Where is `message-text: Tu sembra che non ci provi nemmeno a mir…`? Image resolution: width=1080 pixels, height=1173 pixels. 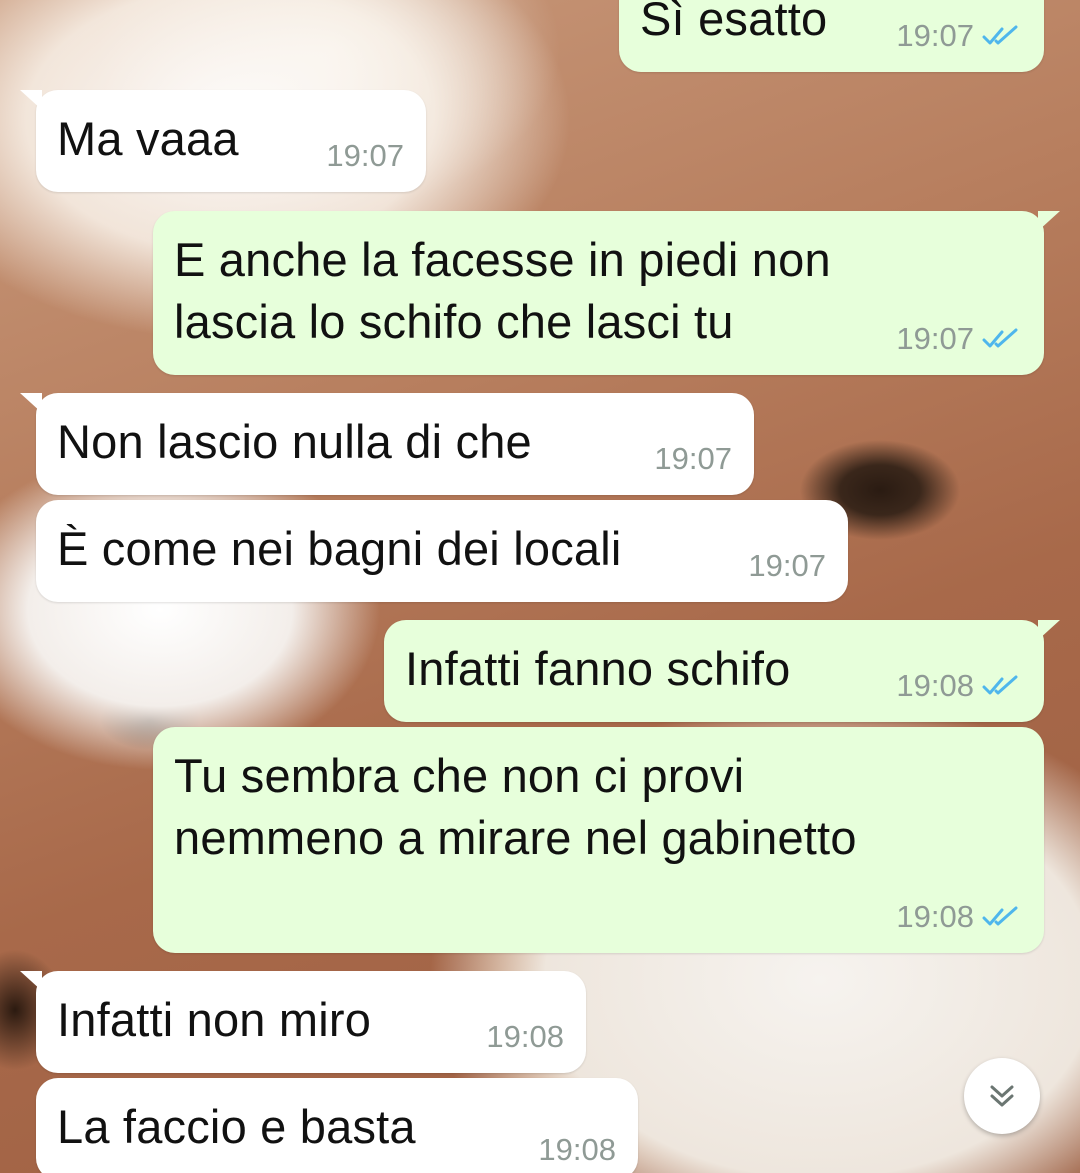
message-text: Tu sembra che non ci provi nemmeno a mir… is located at coordinates (515, 806).